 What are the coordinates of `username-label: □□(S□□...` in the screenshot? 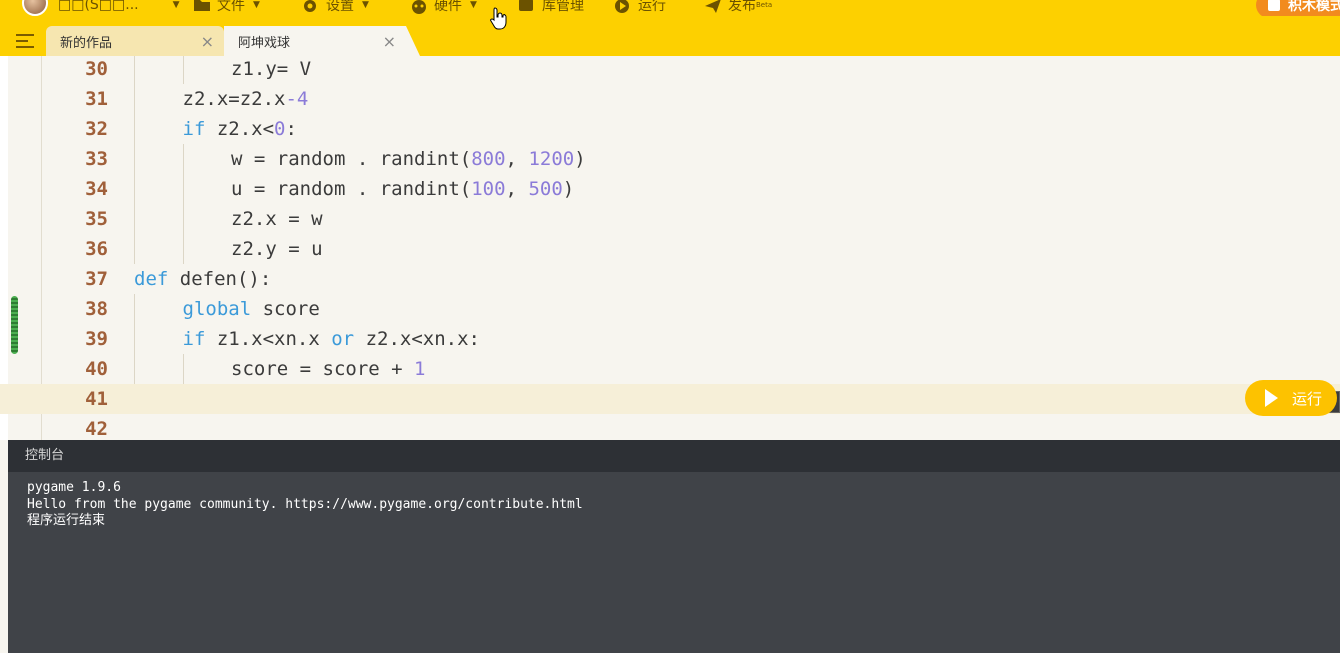 It's located at (98, 6).